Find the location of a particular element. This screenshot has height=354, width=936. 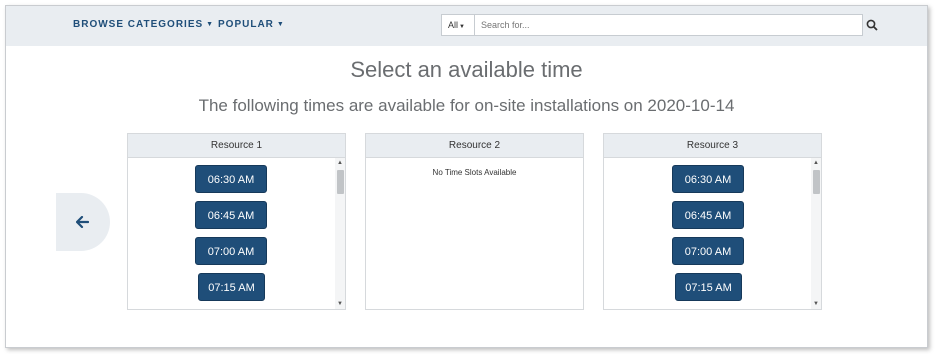

back-button is located at coordinates (83, 222).